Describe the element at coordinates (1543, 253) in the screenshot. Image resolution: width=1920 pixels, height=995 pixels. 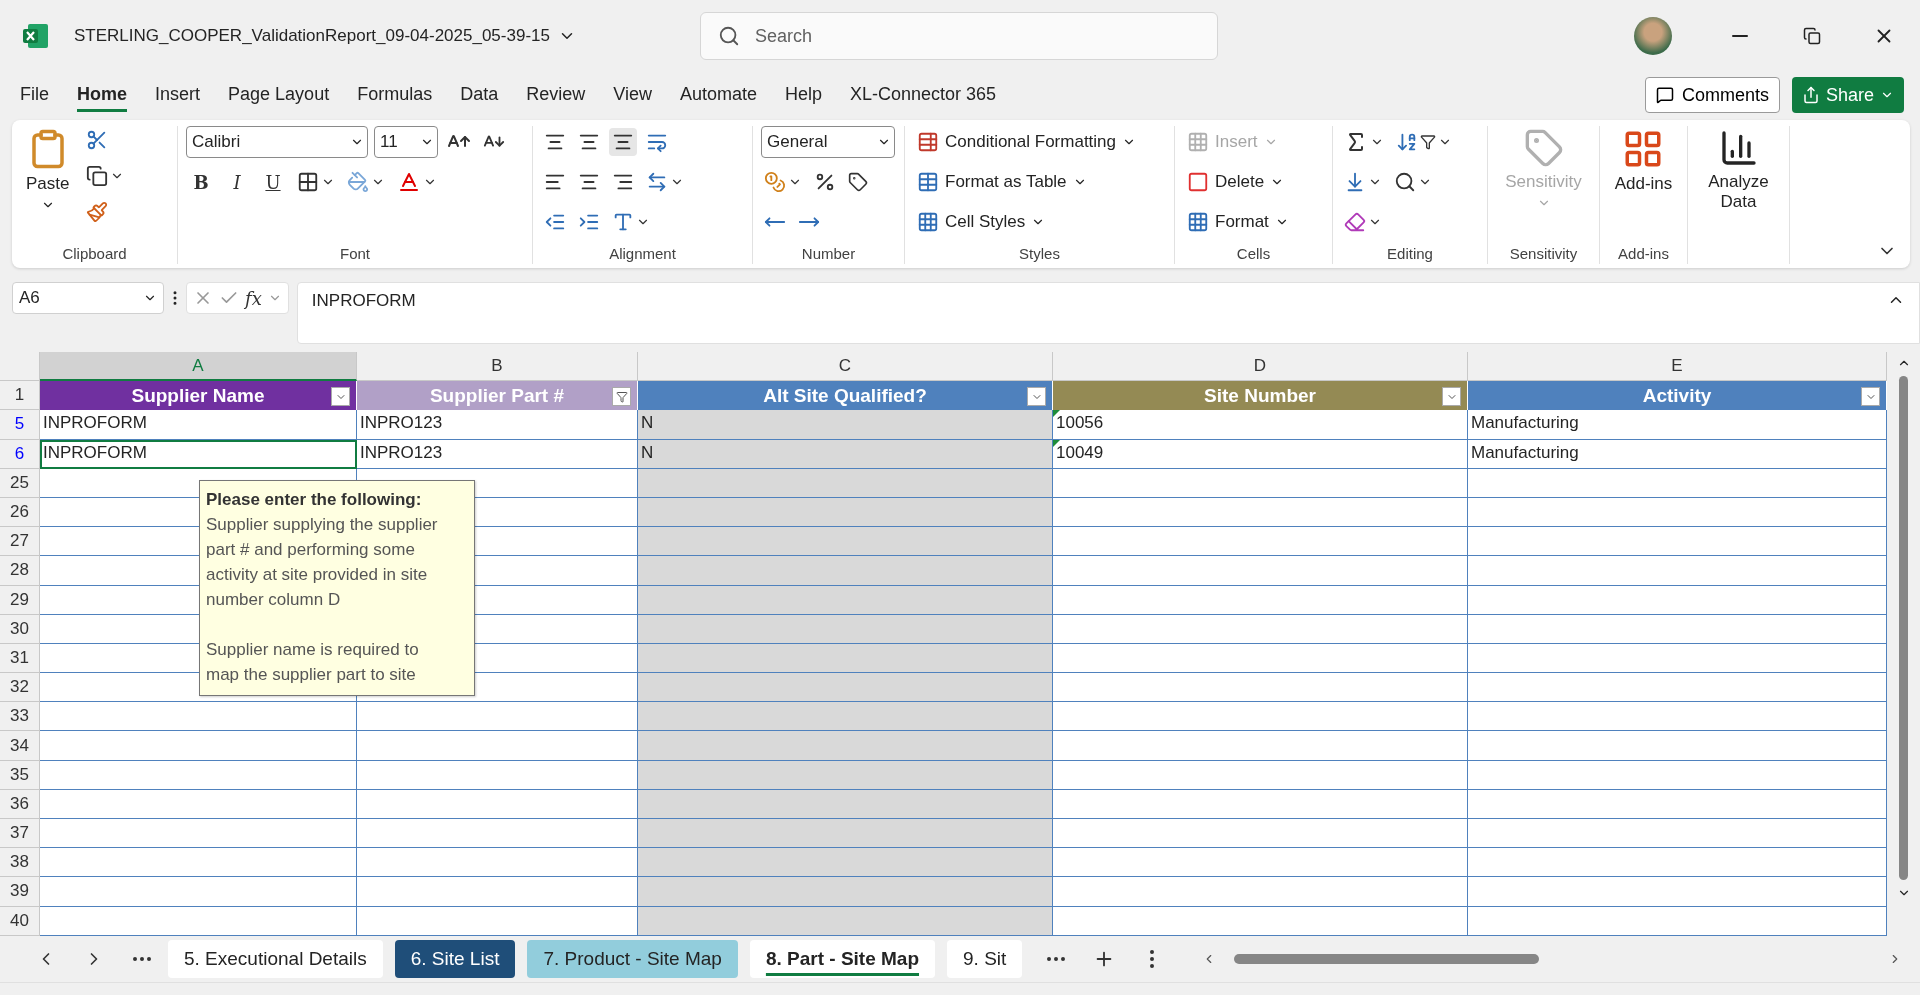
I see `group-label: Sensitivity` at that location.